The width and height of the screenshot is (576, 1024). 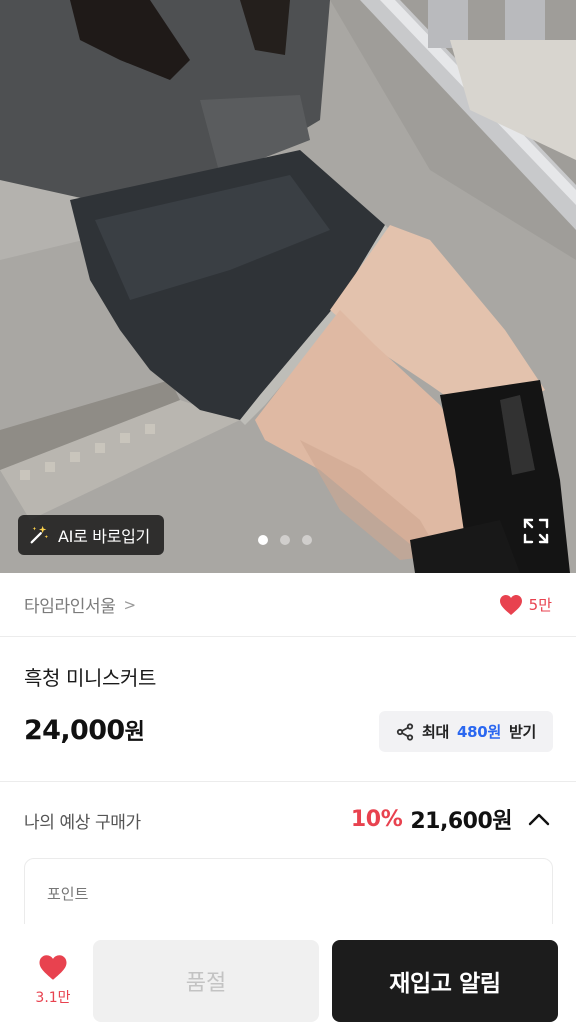 I want to click on expected-price-toggle: 10% 21,600원, so click(x=450, y=819).